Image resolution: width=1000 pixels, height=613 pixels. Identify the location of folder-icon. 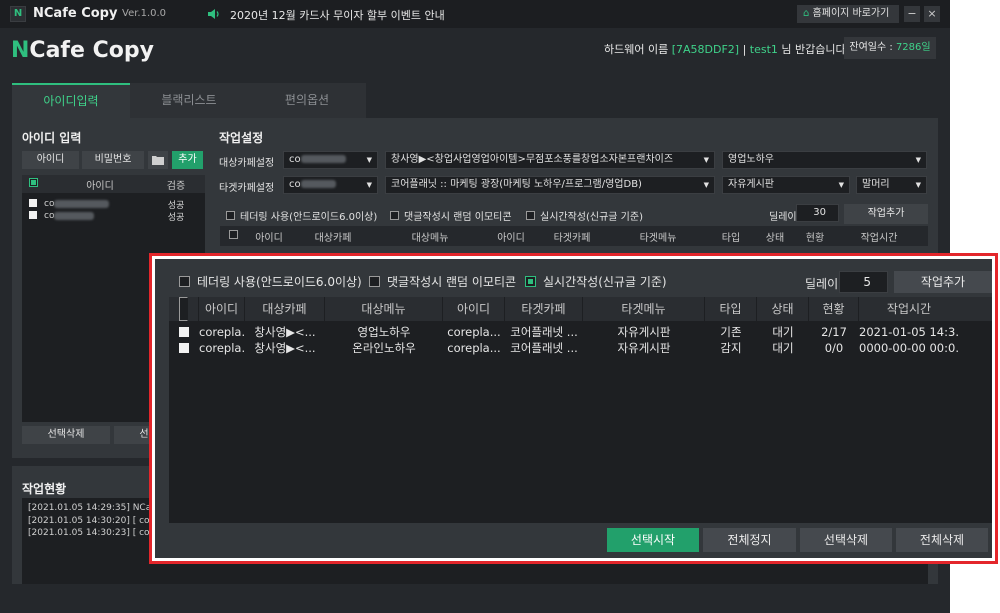
(158, 160).